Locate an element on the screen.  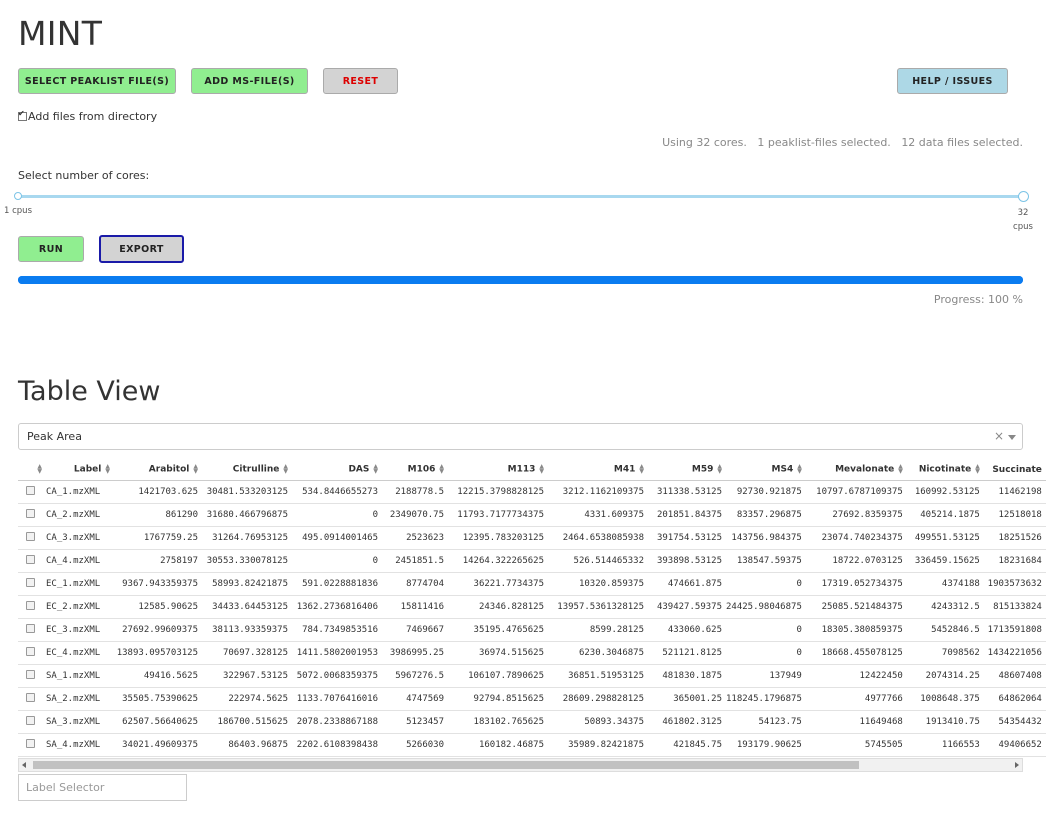
table-cell: 18722.0703125 is located at coordinates (856, 561).